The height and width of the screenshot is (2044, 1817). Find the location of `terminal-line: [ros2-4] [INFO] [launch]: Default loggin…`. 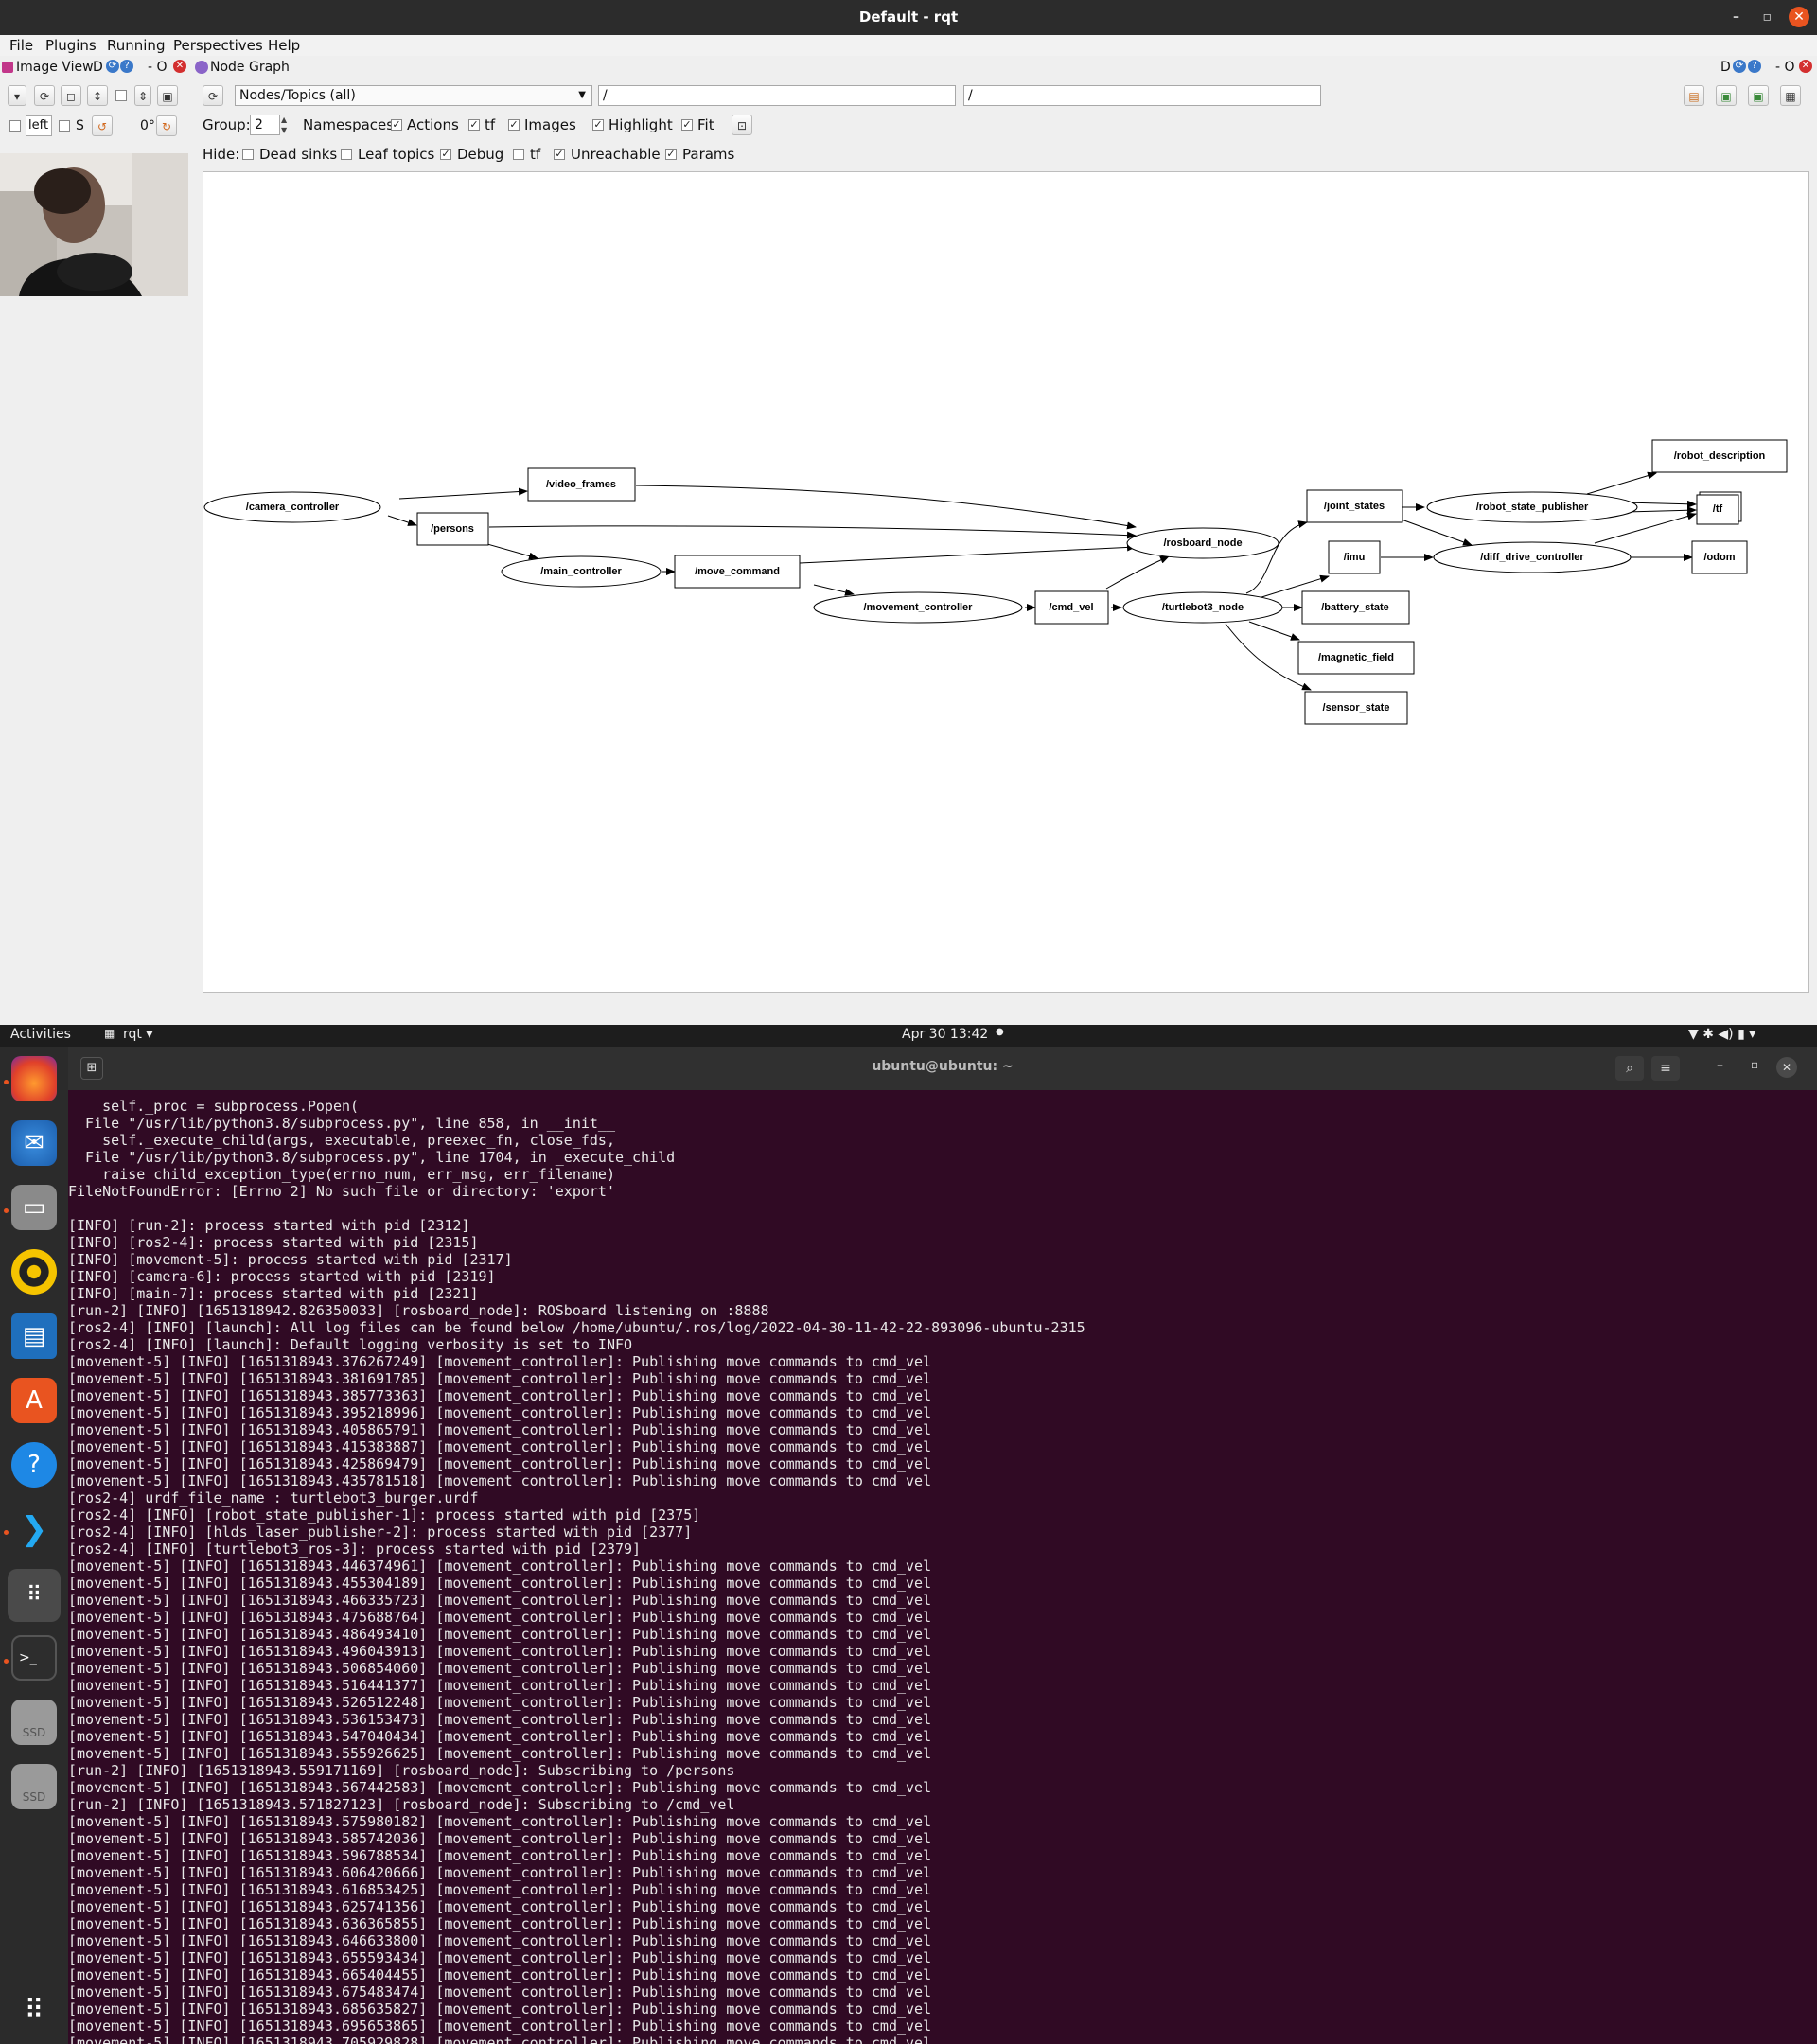

terminal-line: [ros2-4] [INFO] [launch]: Default loggin… is located at coordinates (350, 1344).